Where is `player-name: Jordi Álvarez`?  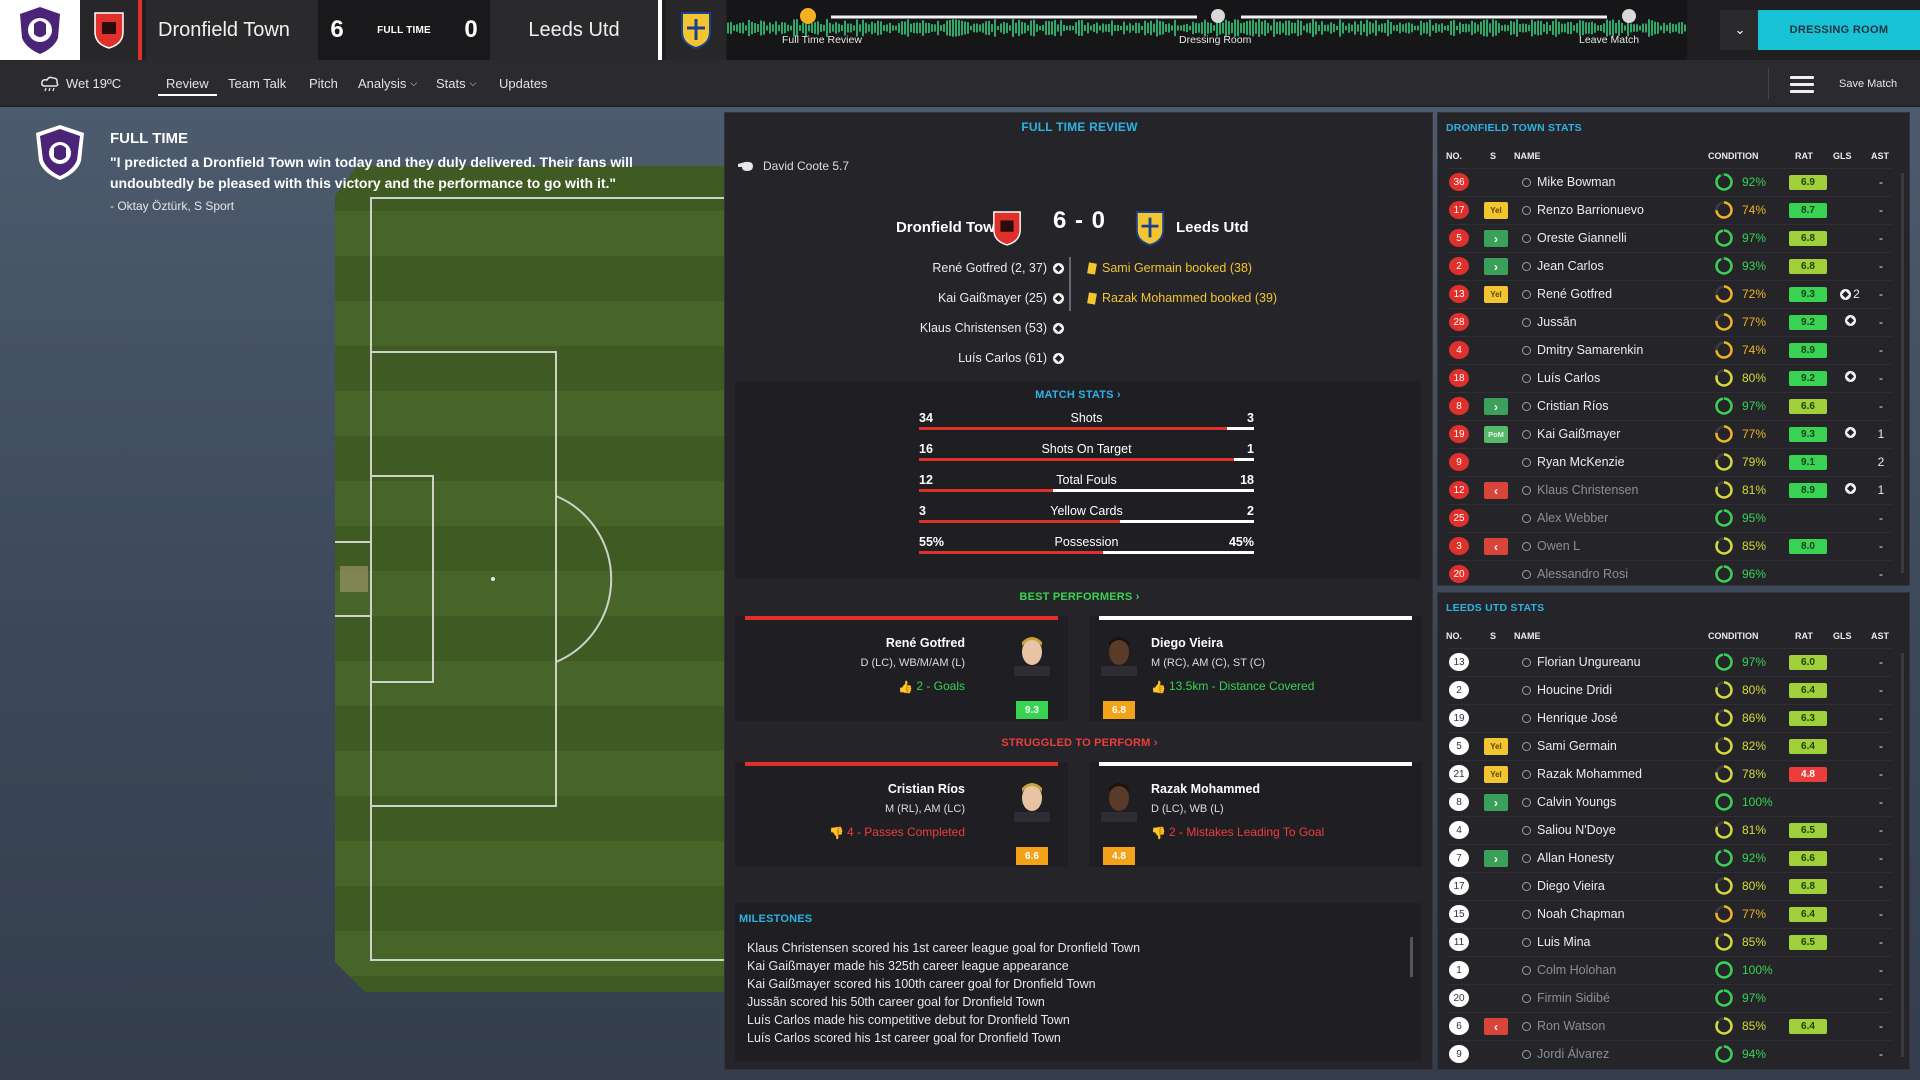 player-name: Jordi Álvarez is located at coordinates (1565, 1054).